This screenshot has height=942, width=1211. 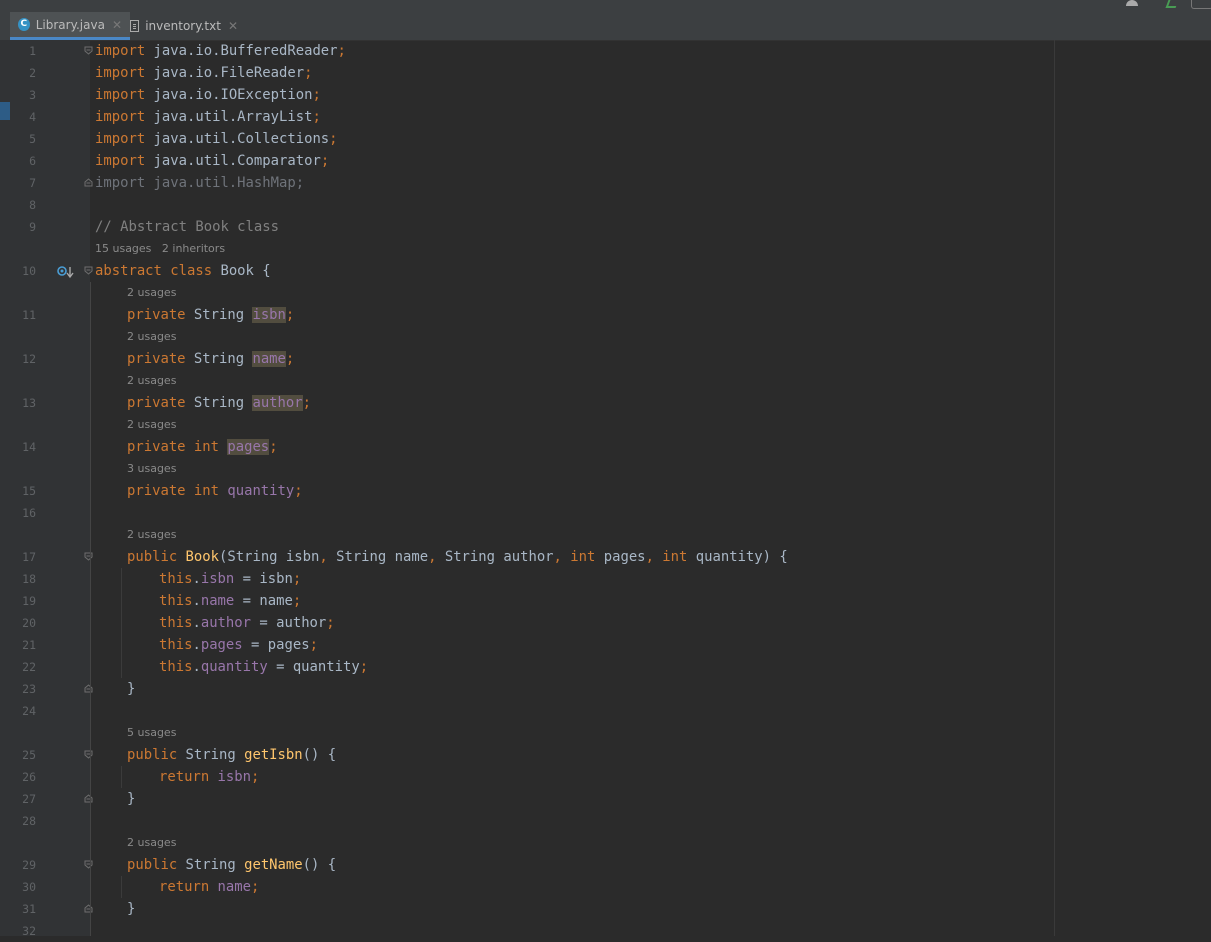 I want to click on code-token: , int, so click(x=670, y=557).